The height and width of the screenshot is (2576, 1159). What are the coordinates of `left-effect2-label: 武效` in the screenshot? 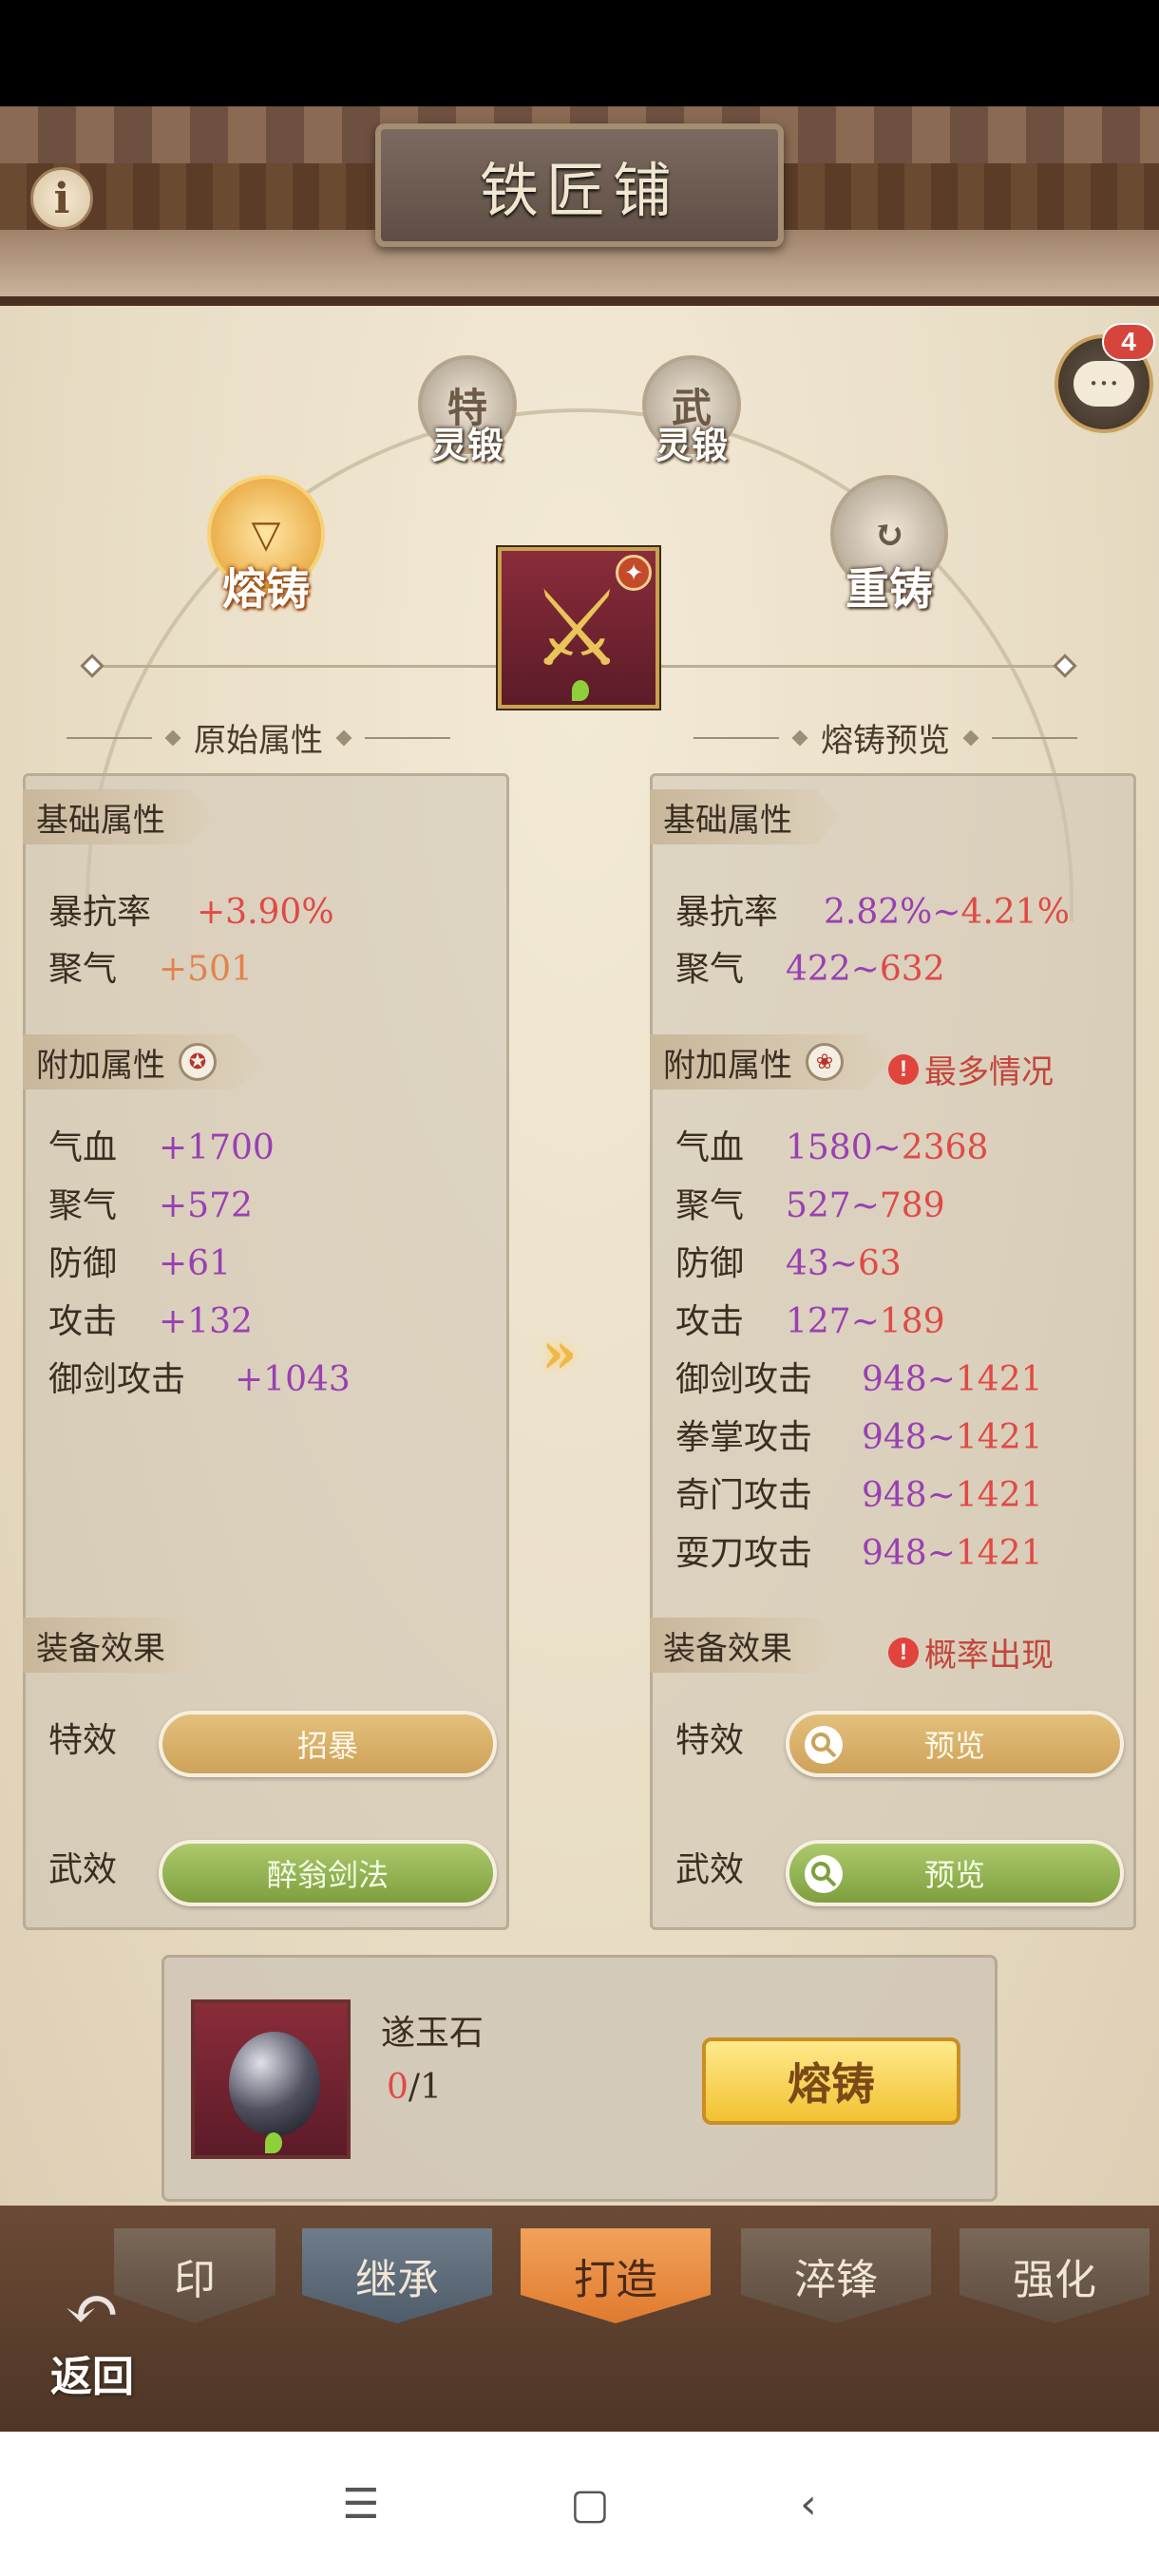 It's located at (83, 1869).